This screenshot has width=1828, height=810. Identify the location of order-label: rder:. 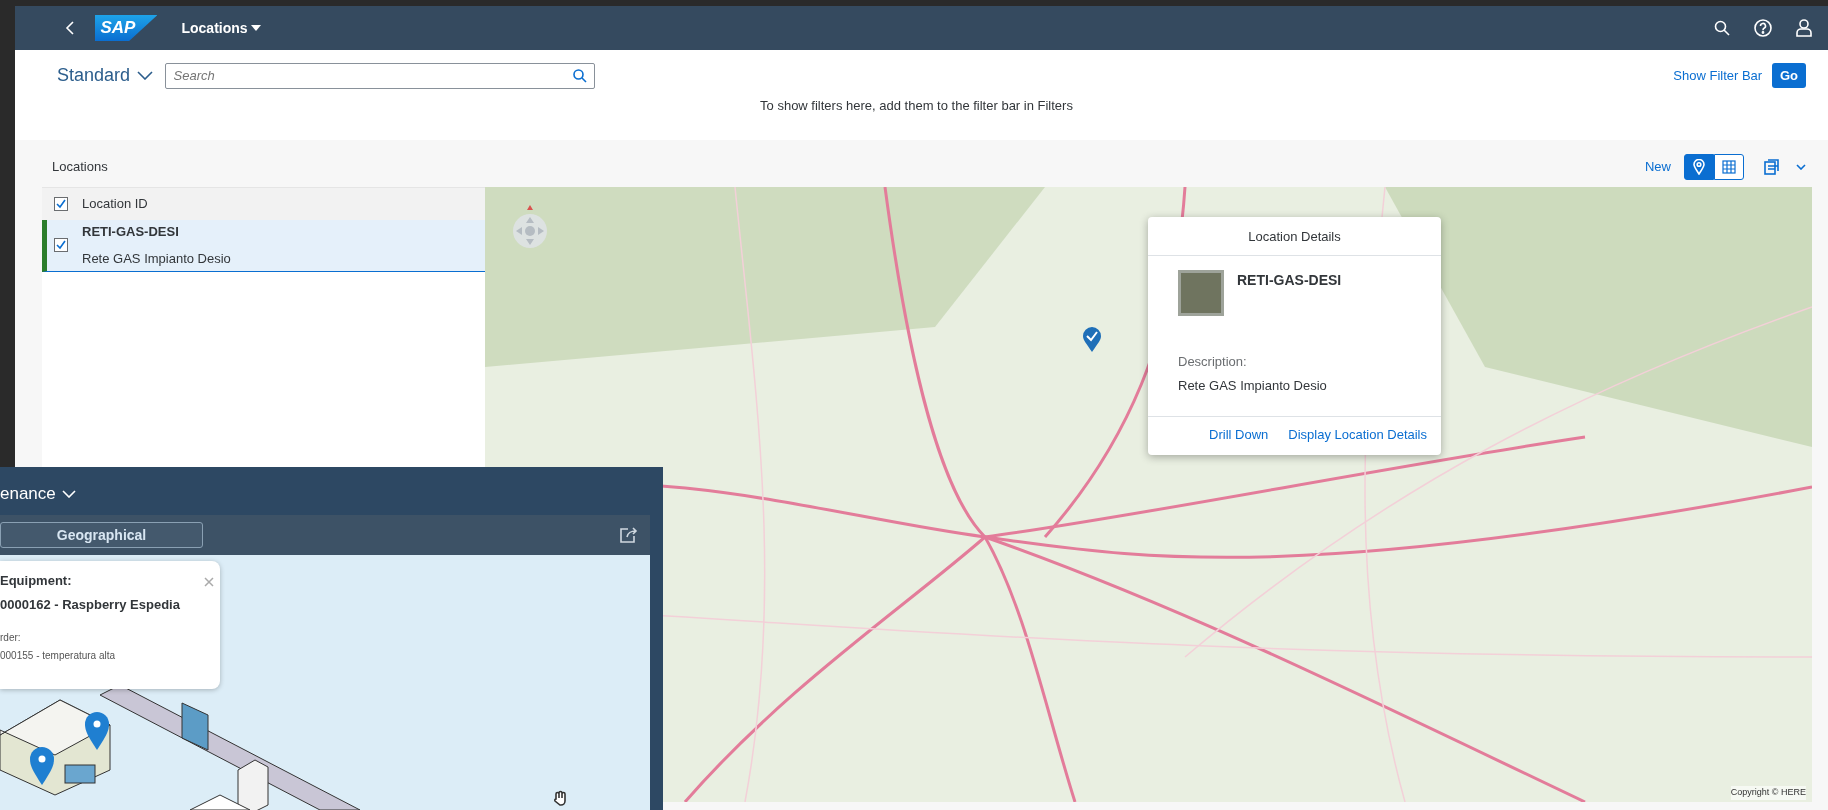
(11, 638).